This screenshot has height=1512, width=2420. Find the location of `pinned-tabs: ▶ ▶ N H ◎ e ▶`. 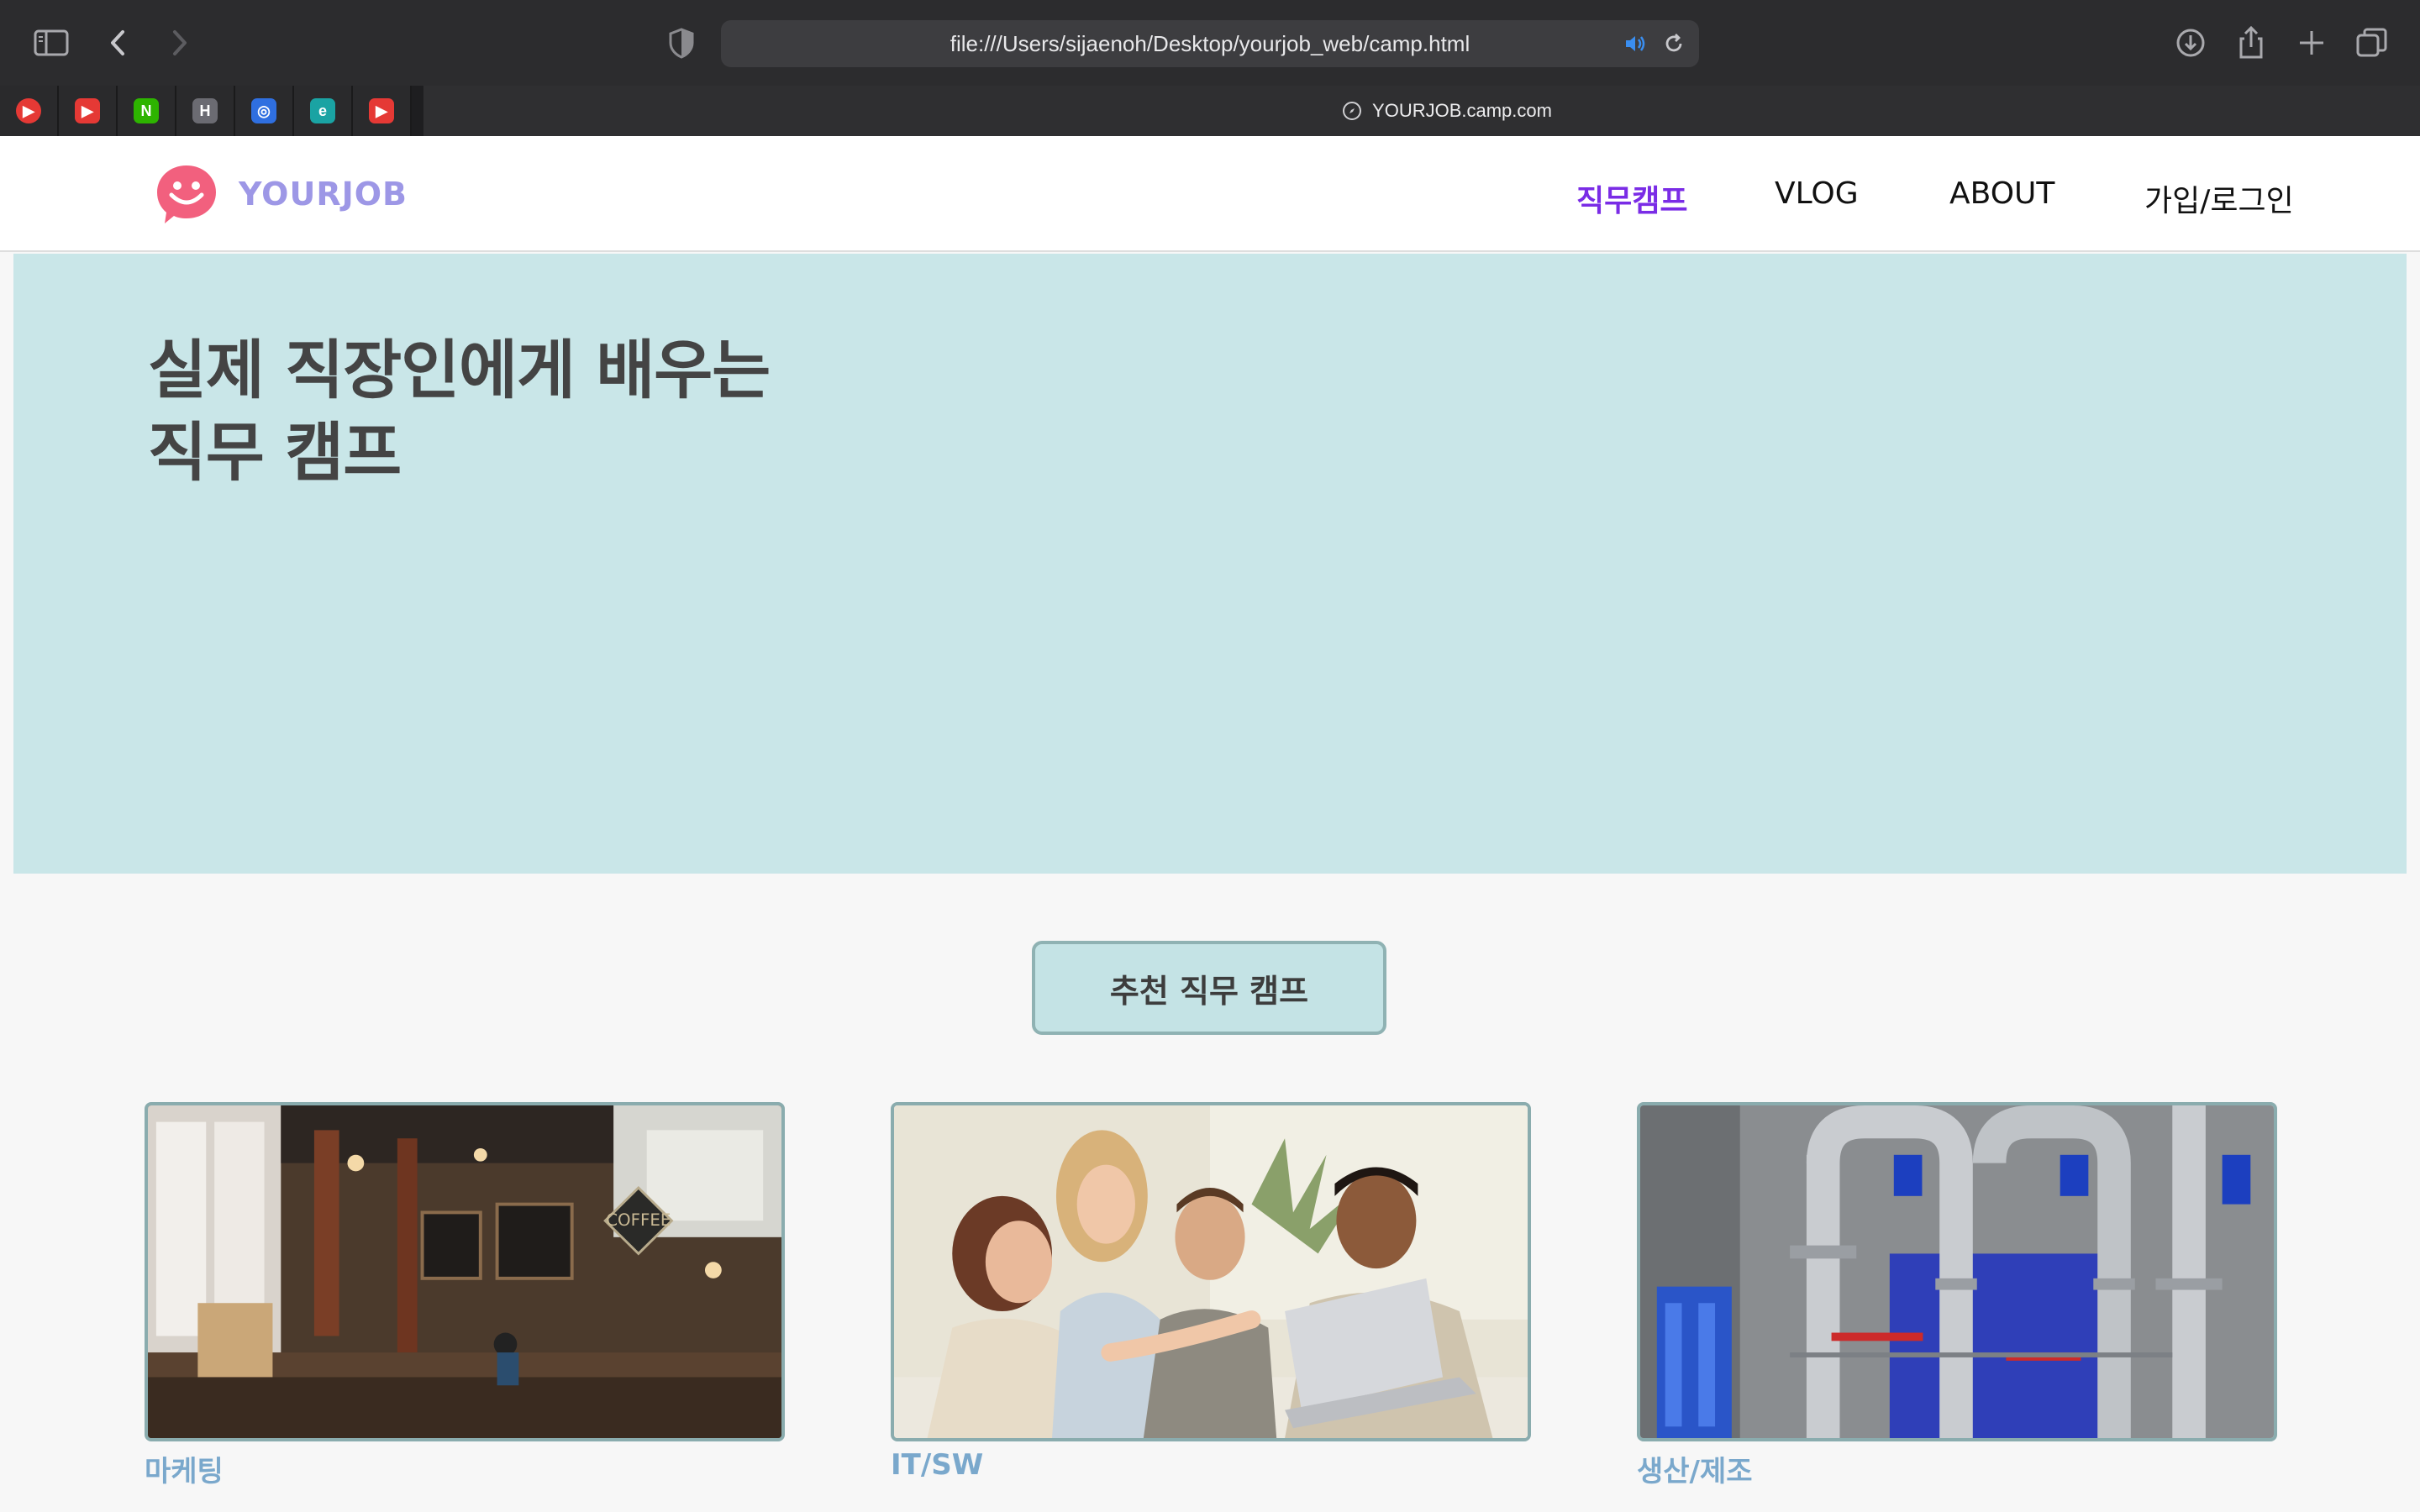

pinned-tabs: ▶ ▶ N H ◎ e ▶ is located at coordinates (206, 111).